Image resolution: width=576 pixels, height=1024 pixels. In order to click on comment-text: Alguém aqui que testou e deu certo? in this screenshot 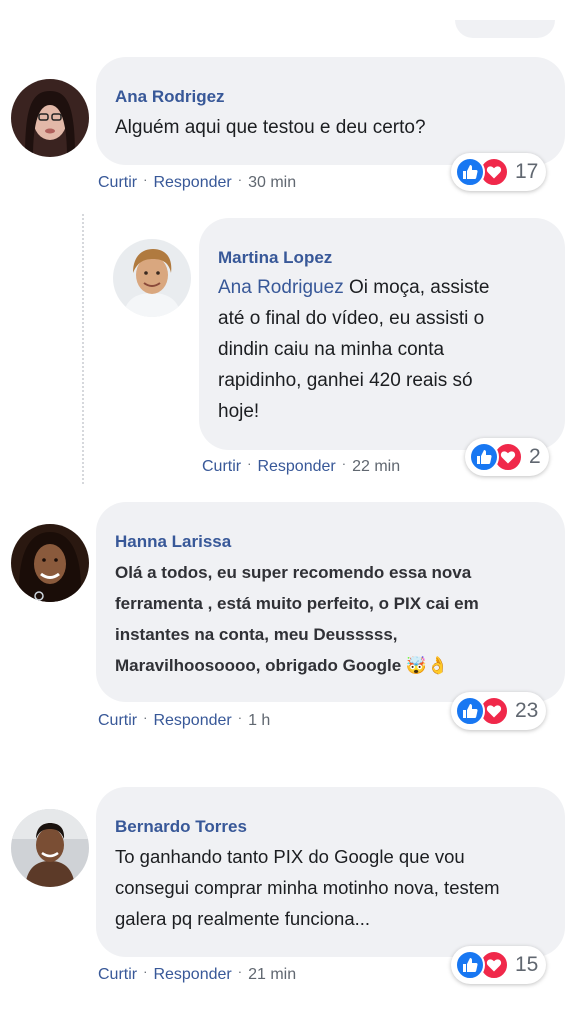, I will do `click(270, 127)`.